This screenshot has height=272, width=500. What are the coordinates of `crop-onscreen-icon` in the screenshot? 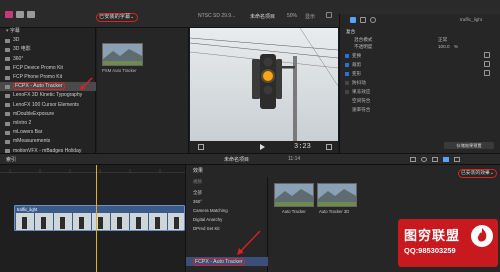 It's located at (487, 64).